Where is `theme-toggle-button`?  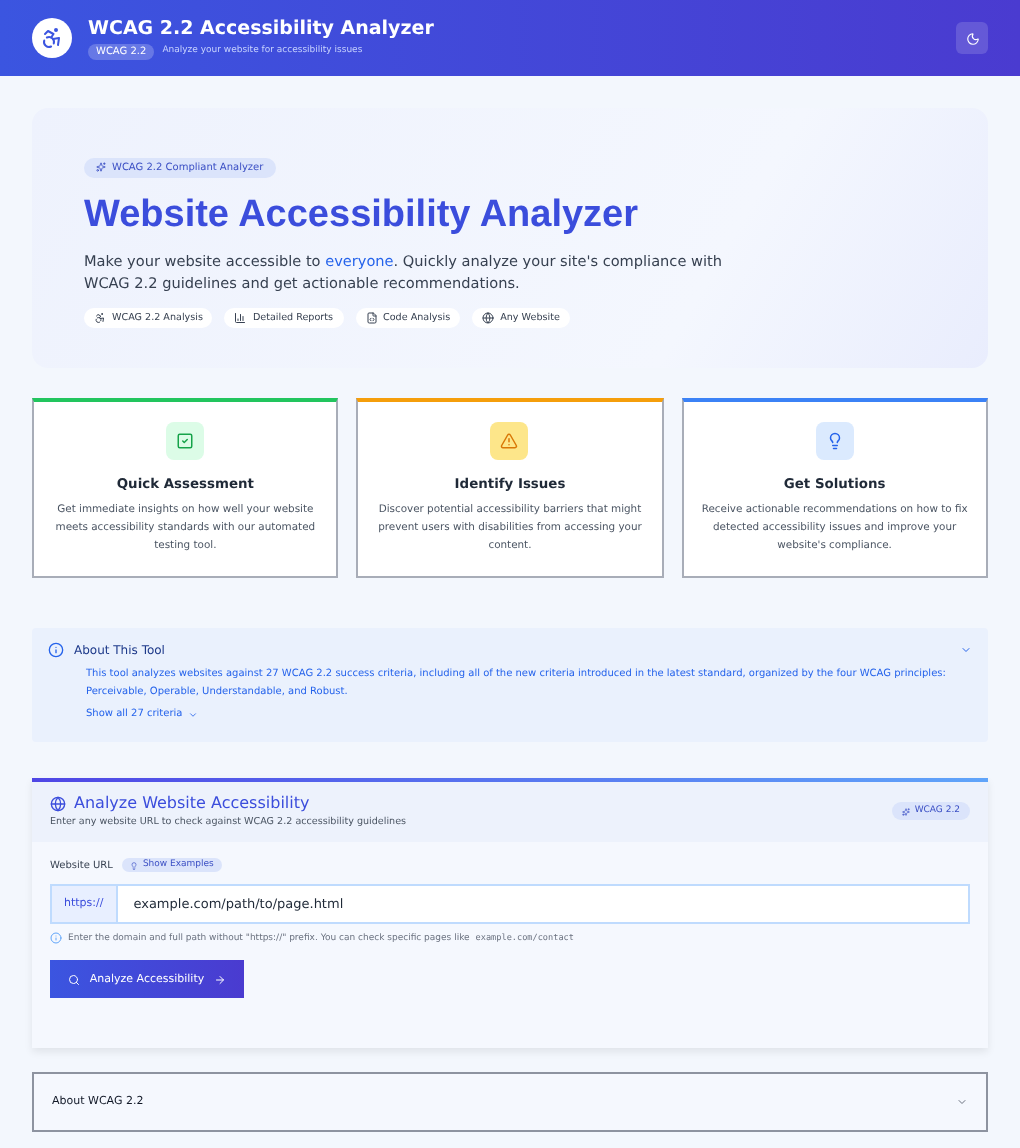 theme-toggle-button is located at coordinates (972, 38).